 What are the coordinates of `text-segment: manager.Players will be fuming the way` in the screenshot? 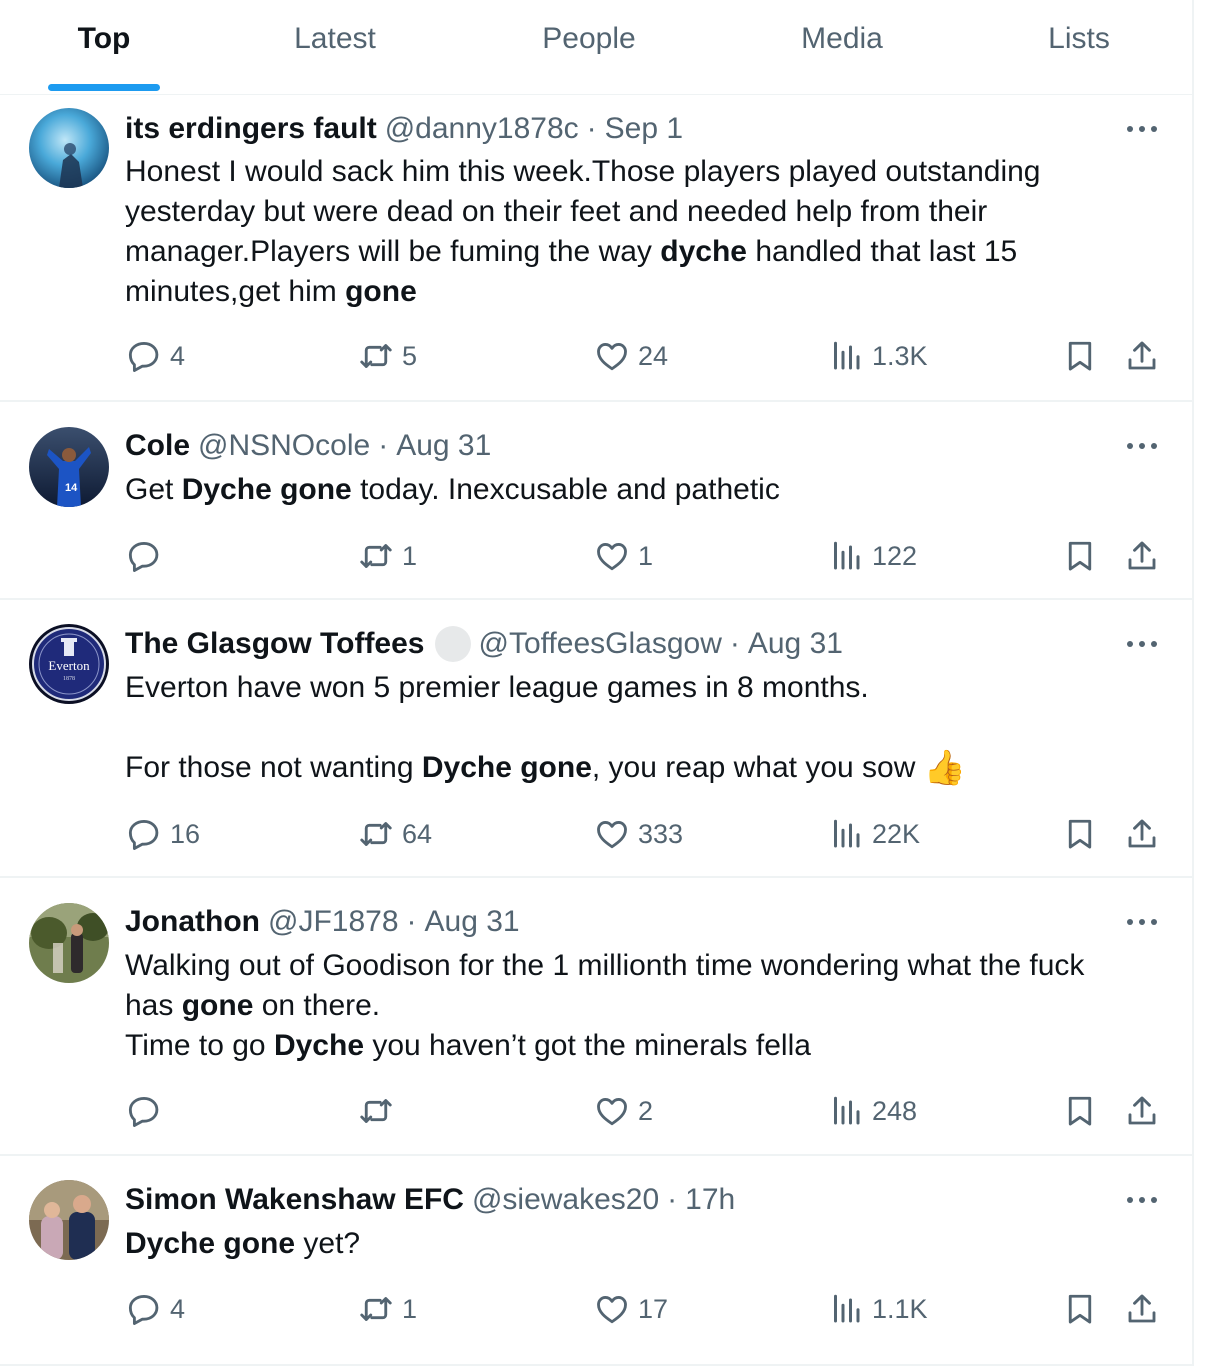 It's located at (393, 251).